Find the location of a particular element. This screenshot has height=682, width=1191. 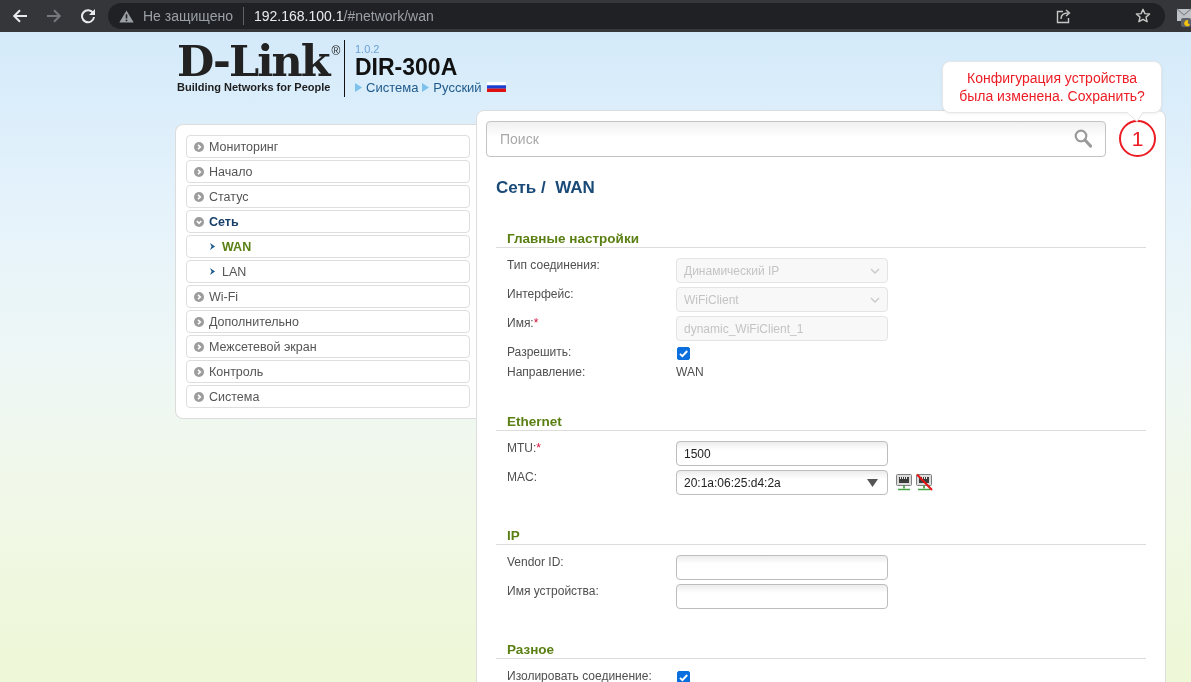

header-link: Русский is located at coordinates (457, 87).